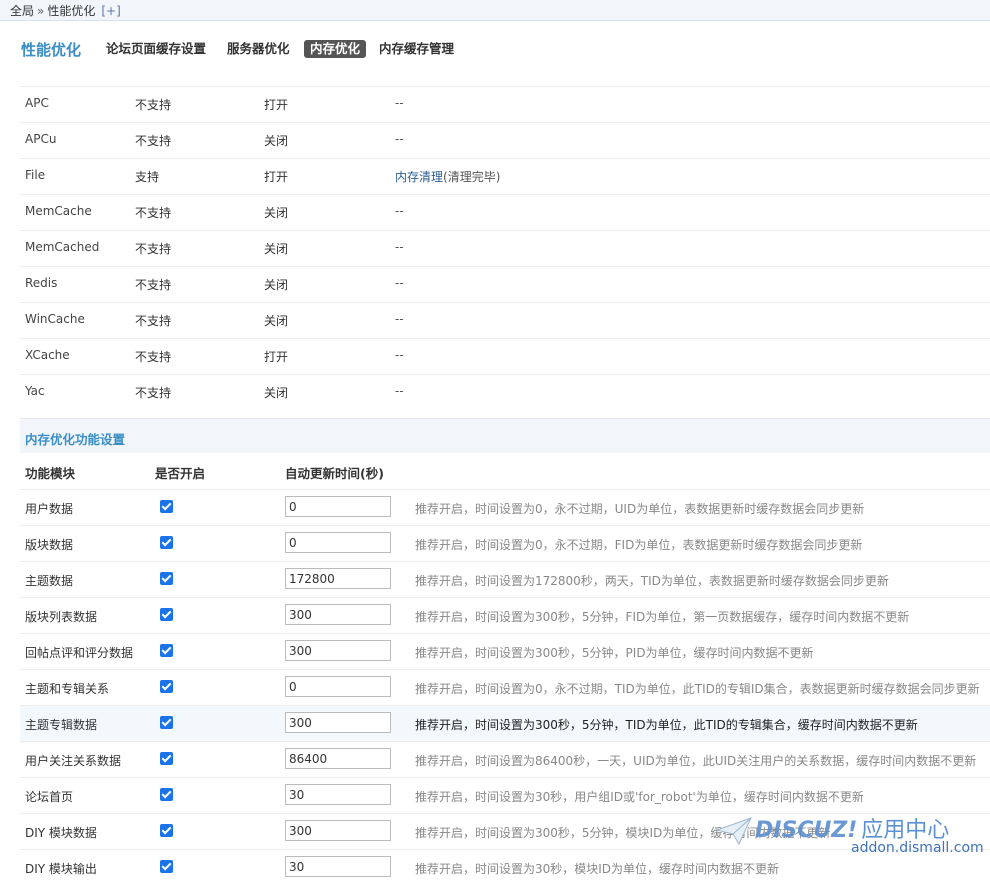 The width and height of the screenshot is (990, 886). Describe the element at coordinates (61, 869) in the screenshot. I see `module-name: DIY 模块输出` at that location.